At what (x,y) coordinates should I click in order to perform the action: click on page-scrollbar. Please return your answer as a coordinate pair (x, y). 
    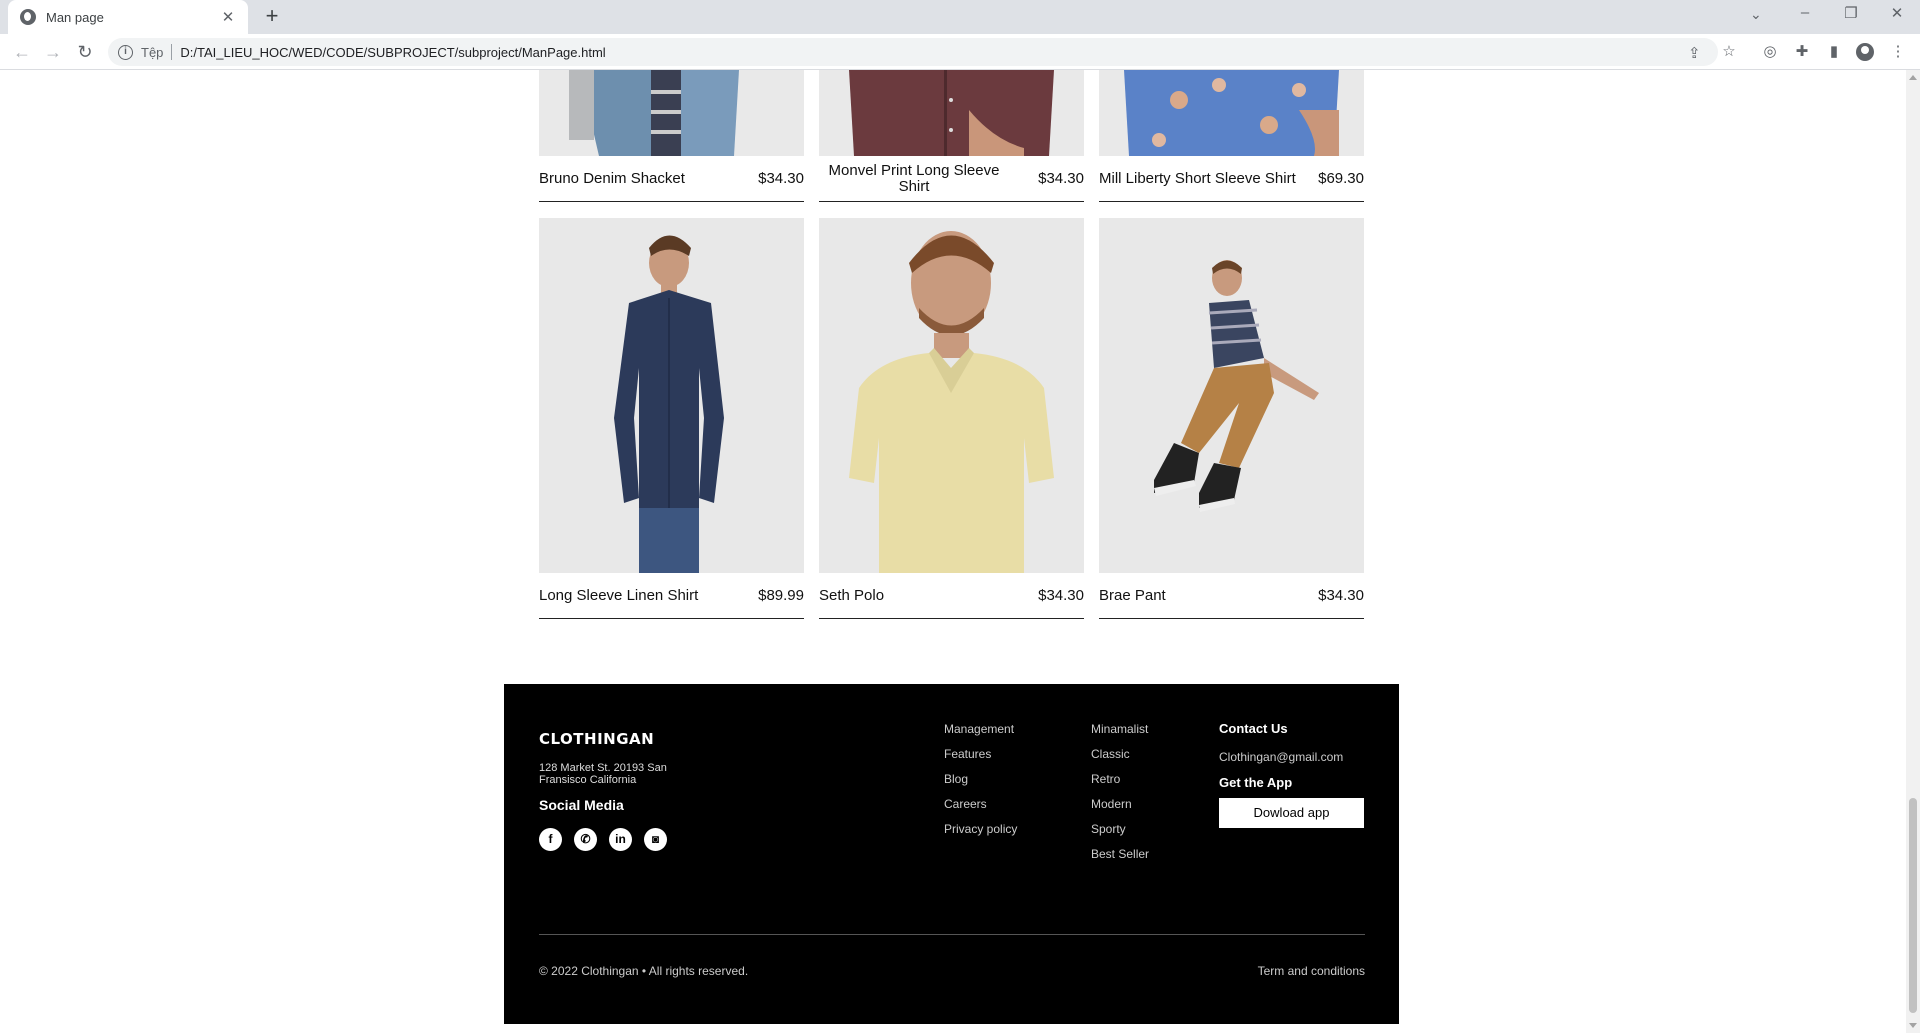
    Looking at the image, I should click on (1913, 551).